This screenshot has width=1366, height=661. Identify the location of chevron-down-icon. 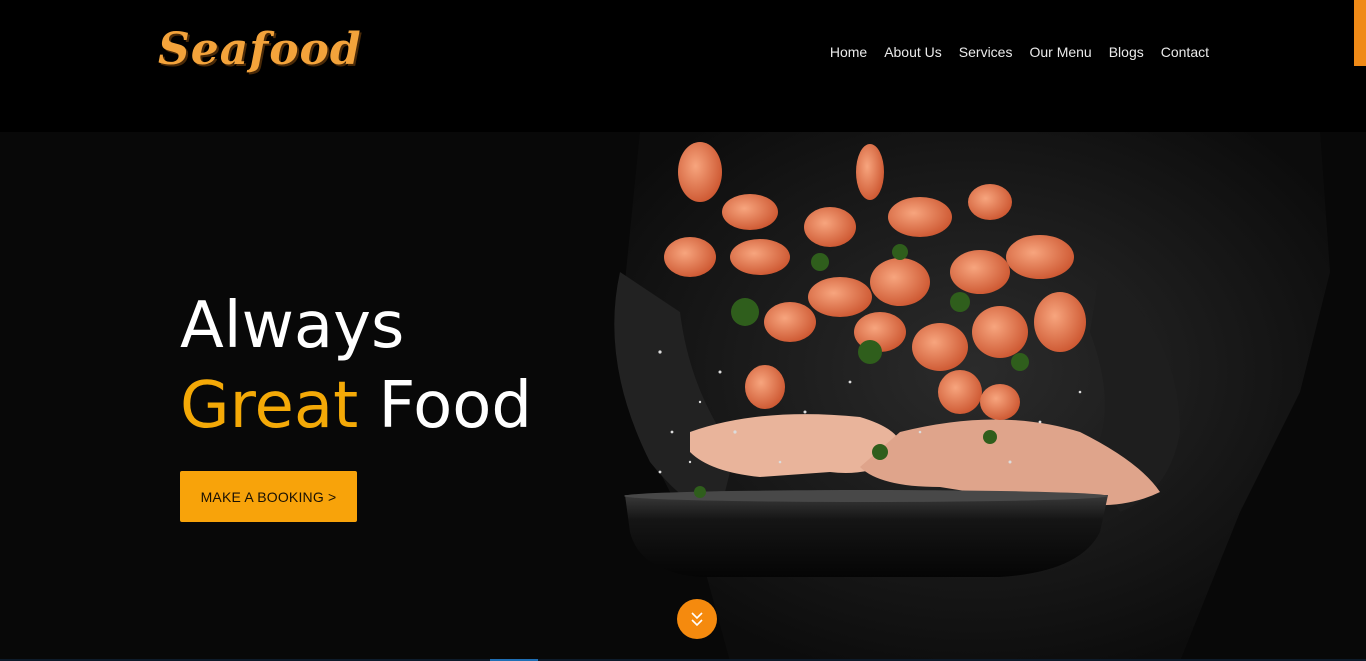
(697, 619).